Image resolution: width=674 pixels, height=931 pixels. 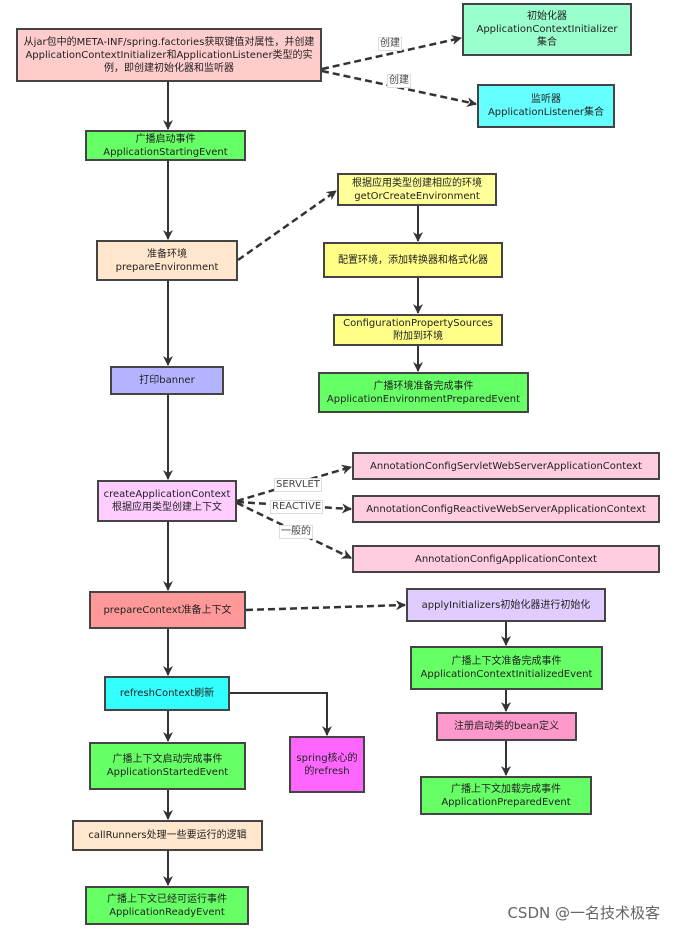 I want to click on node-create-context: createApplicationContext 根据应用类型创建上下文, so click(x=167, y=501).